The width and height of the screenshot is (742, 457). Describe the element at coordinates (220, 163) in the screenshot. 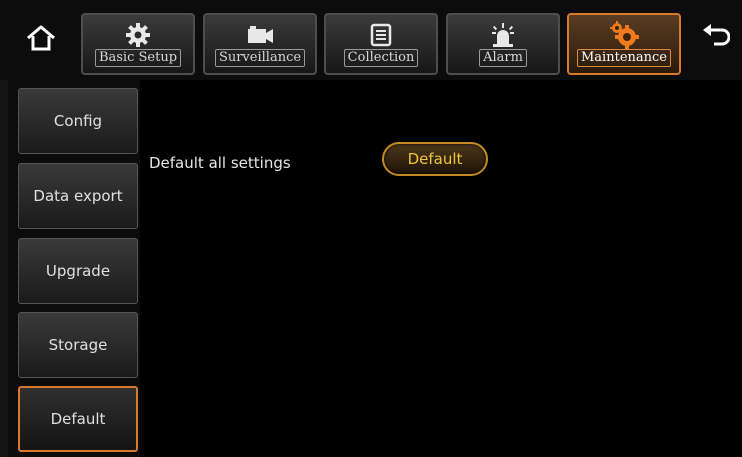

I see `default-all-settings-label: Default all settings` at that location.